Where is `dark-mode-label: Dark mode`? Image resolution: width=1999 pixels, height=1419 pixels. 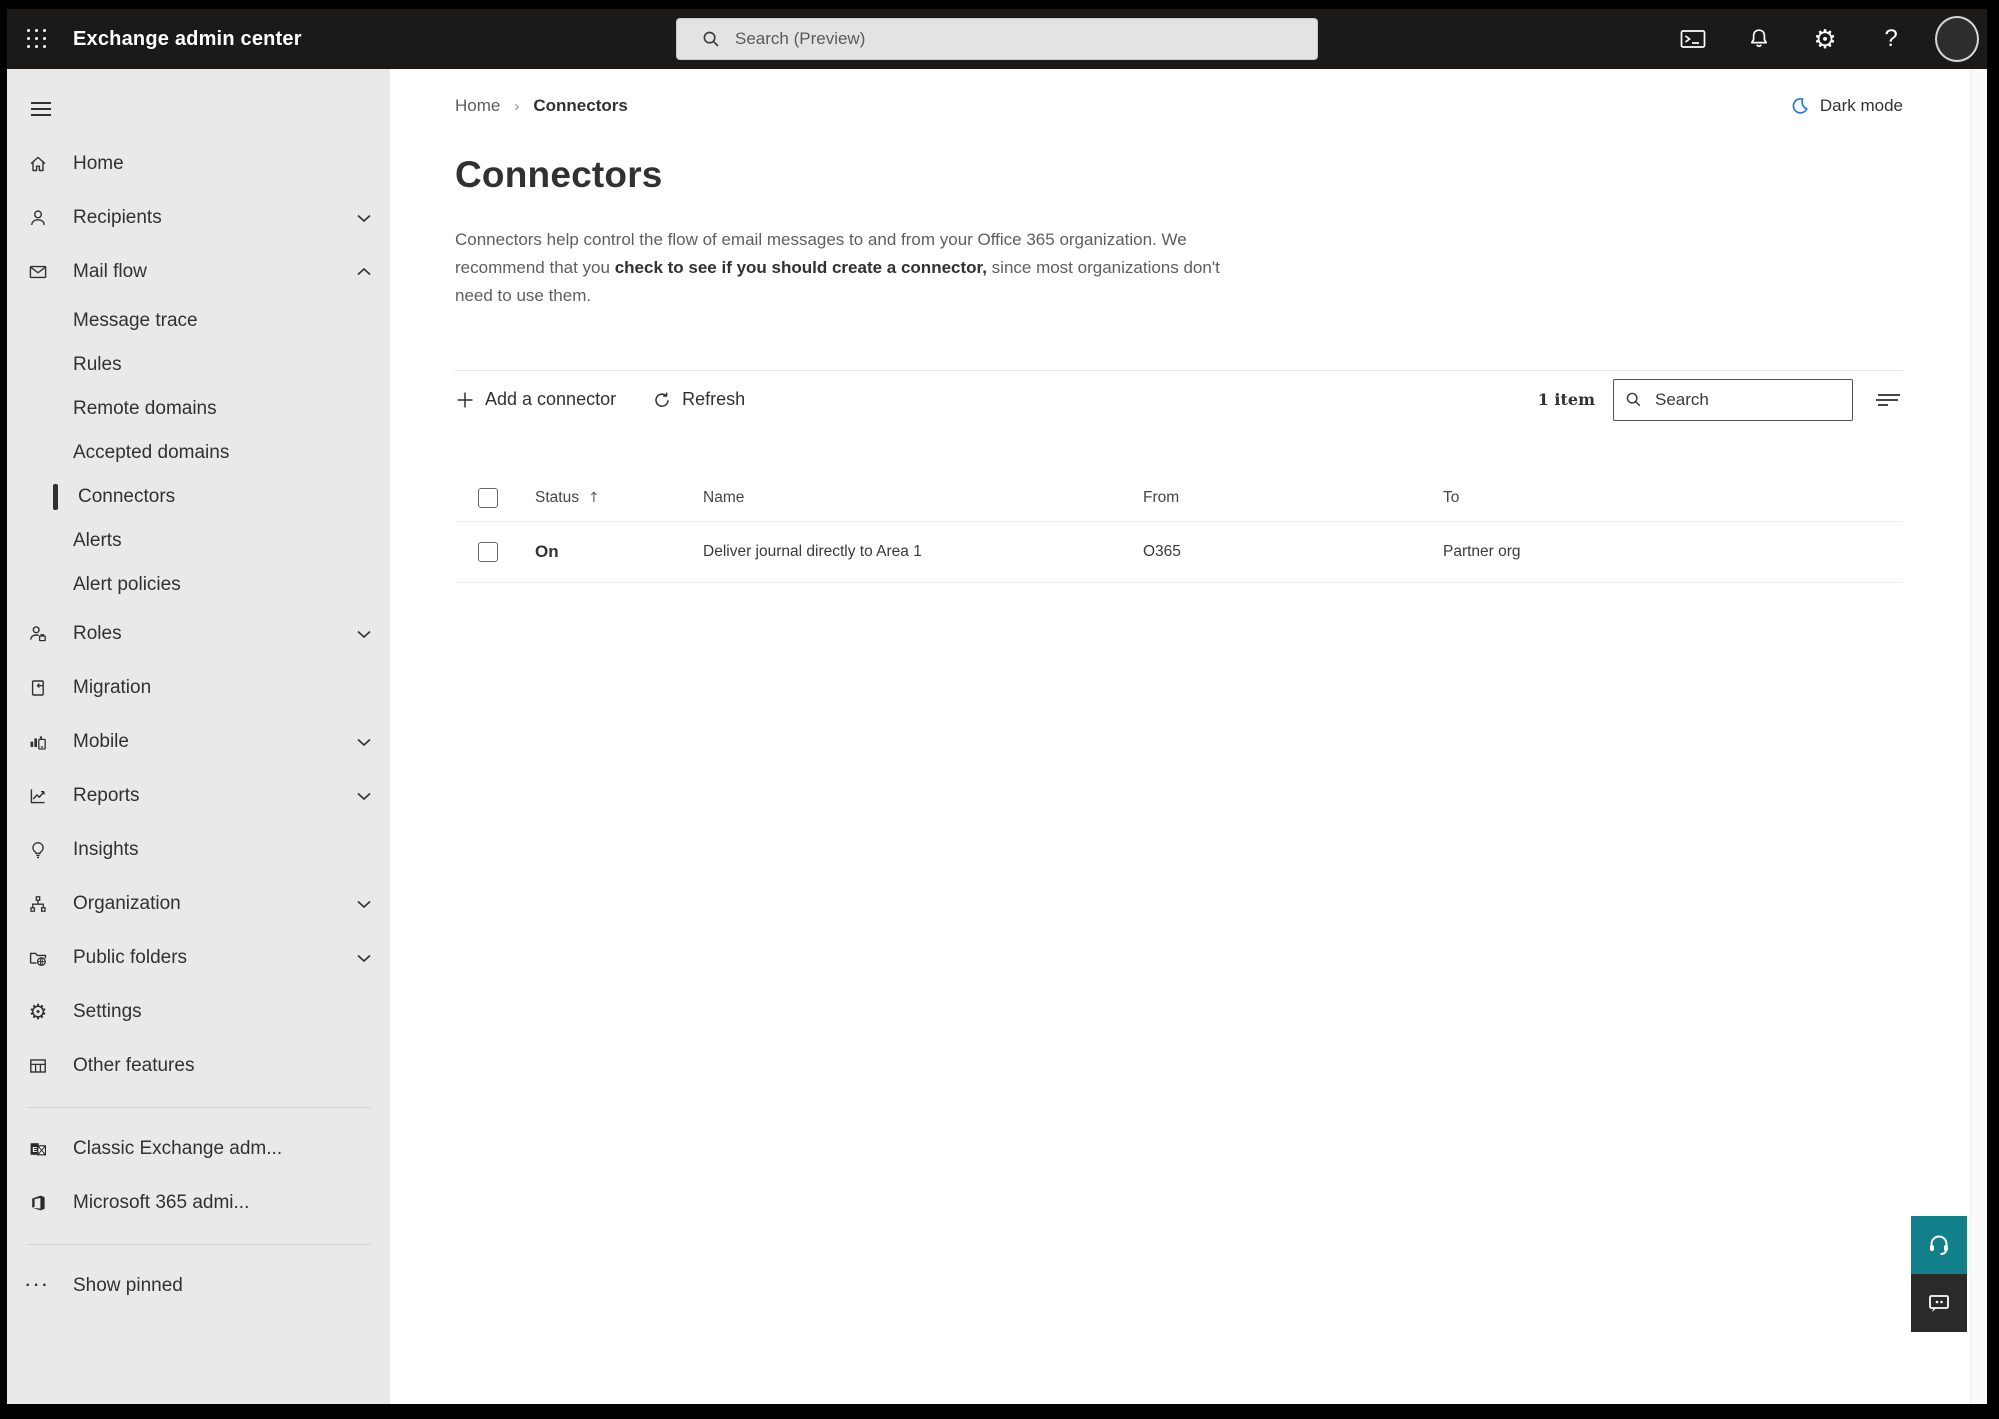
dark-mode-label: Dark mode is located at coordinates (1861, 105).